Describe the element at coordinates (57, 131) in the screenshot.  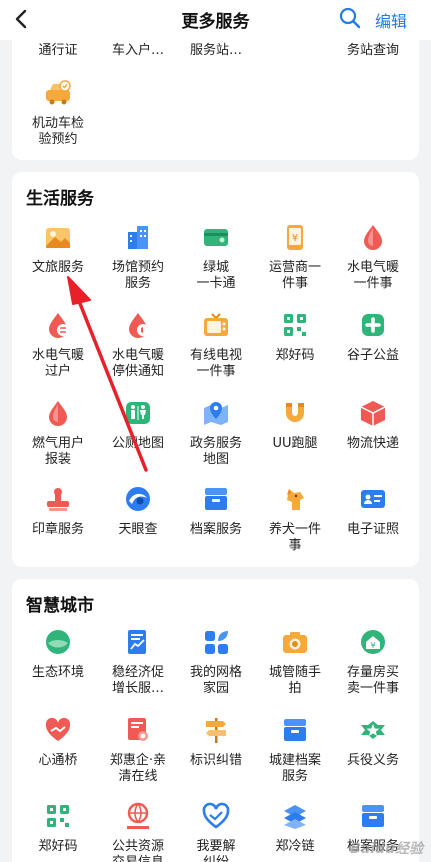
I see `service-label: 机动车检 验预约` at that location.